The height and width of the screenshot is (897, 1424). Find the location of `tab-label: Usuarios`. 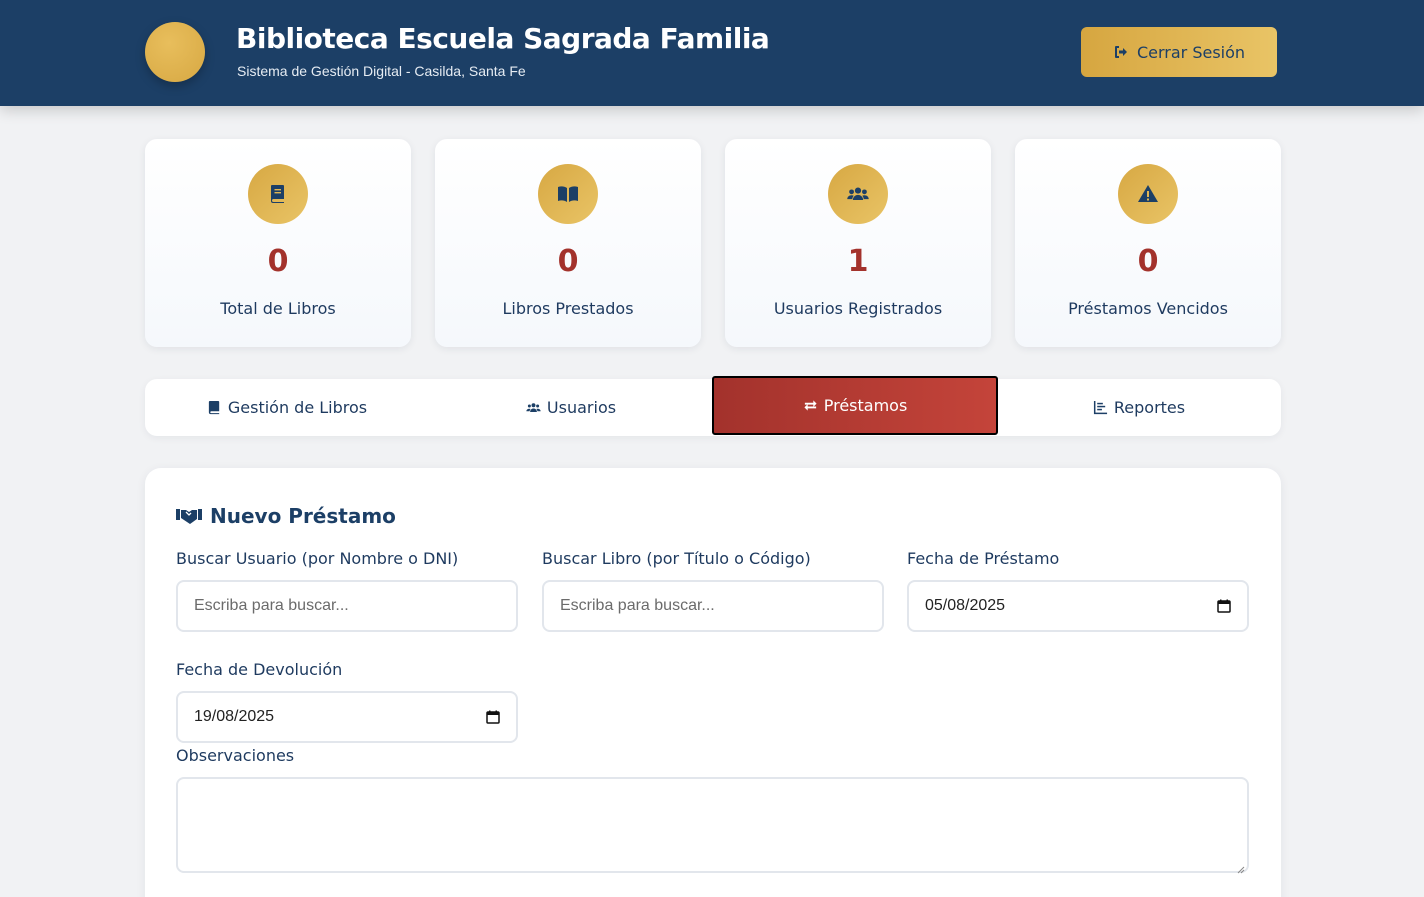

tab-label: Usuarios is located at coordinates (581, 407).